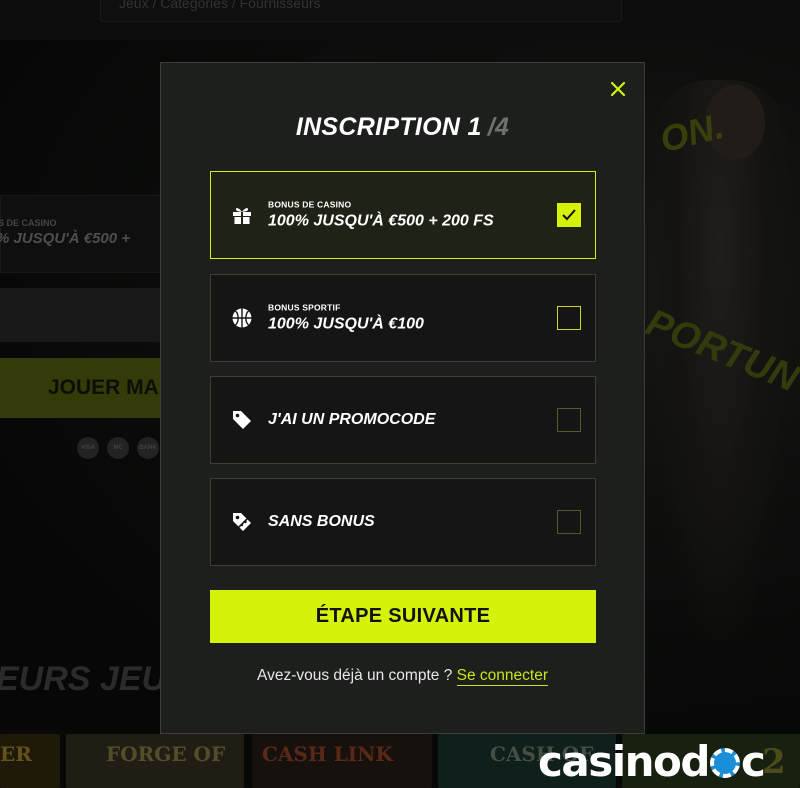 This screenshot has width=800, height=788. What do you see at coordinates (569, 522) in the screenshot?
I see `option-no-bonus-checkbox` at bounding box center [569, 522].